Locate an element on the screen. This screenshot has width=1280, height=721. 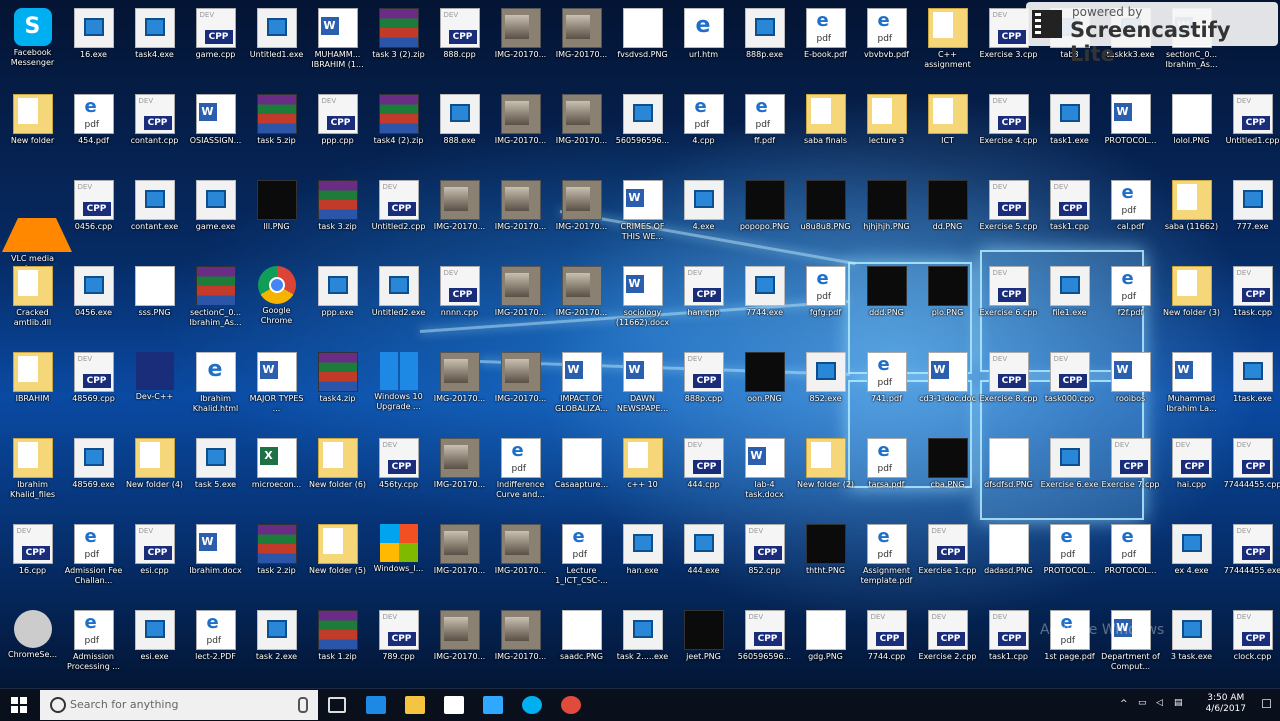
desktop-icon: Google Chrome is located at coordinates (276, 304).